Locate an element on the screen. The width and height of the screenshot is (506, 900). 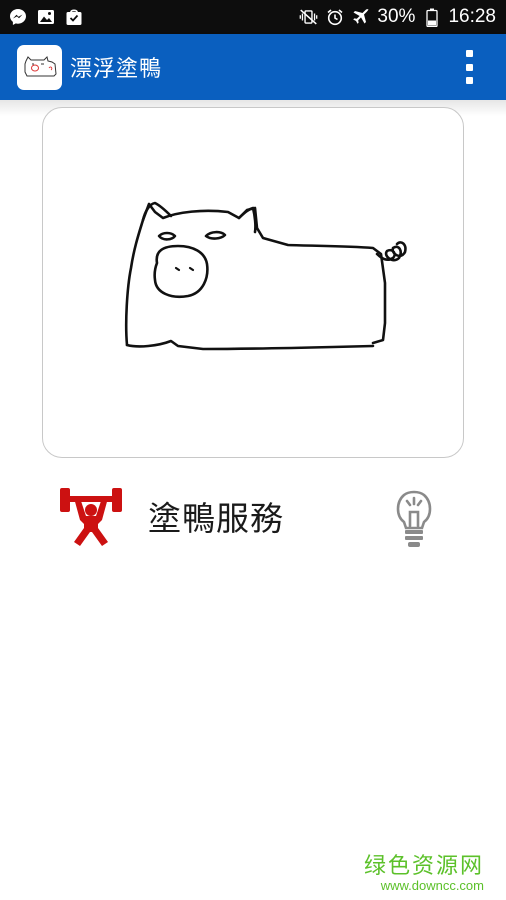
overflow-menu-icon is located at coordinates (469, 67).